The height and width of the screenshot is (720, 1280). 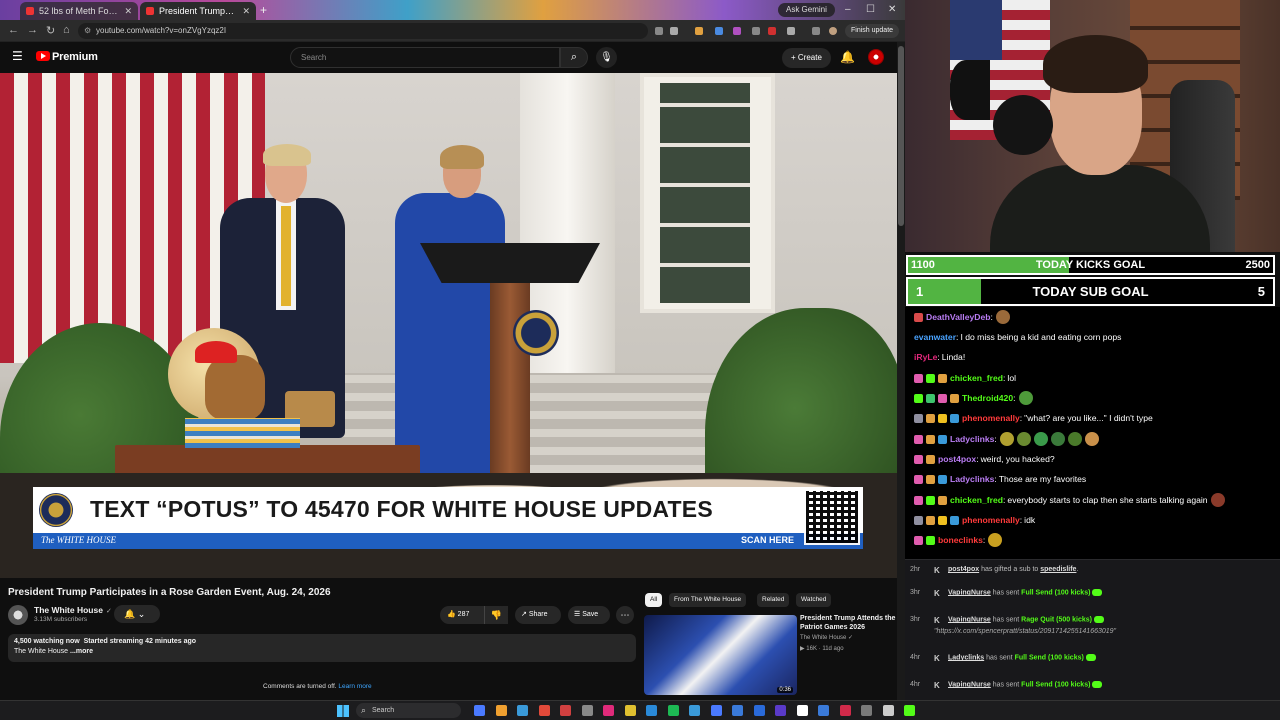 What do you see at coordinates (654, 600) in the screenshot?
I see `chip-all: All` at bounding box center [654, 600].